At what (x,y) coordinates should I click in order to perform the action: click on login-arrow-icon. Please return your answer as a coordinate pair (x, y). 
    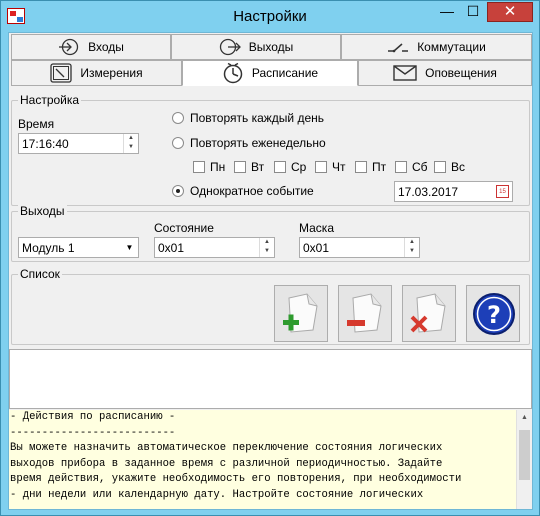
    Looking at the image, I should click on (69, 47).